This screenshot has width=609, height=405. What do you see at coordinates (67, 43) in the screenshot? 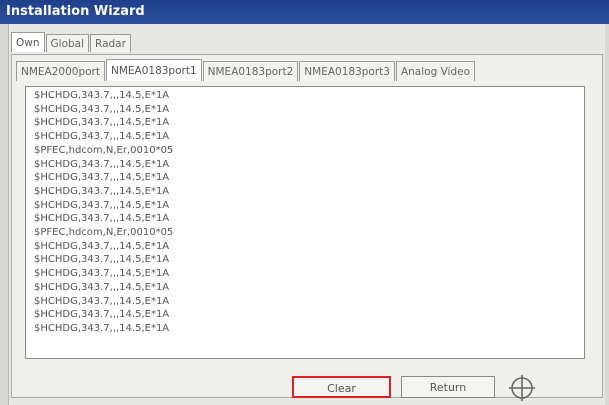
I see `tab-global: Global` at bounding box center [67, 43].